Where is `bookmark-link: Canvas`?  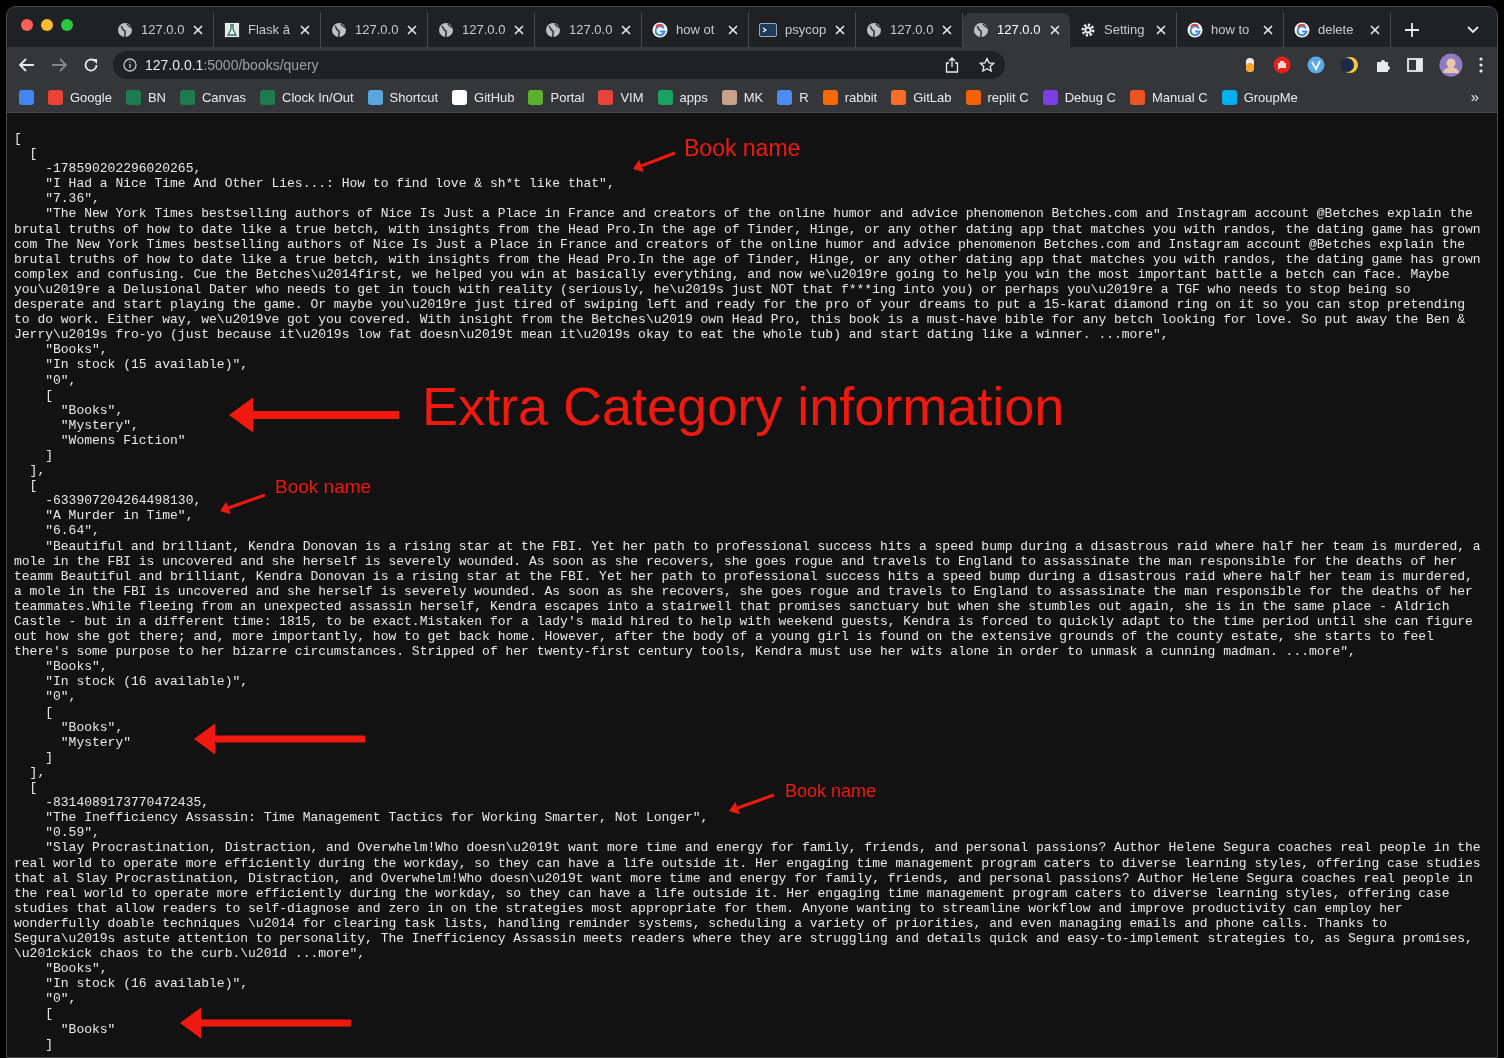
bookmark-link: Canvas is located at coordinates (224, 97).